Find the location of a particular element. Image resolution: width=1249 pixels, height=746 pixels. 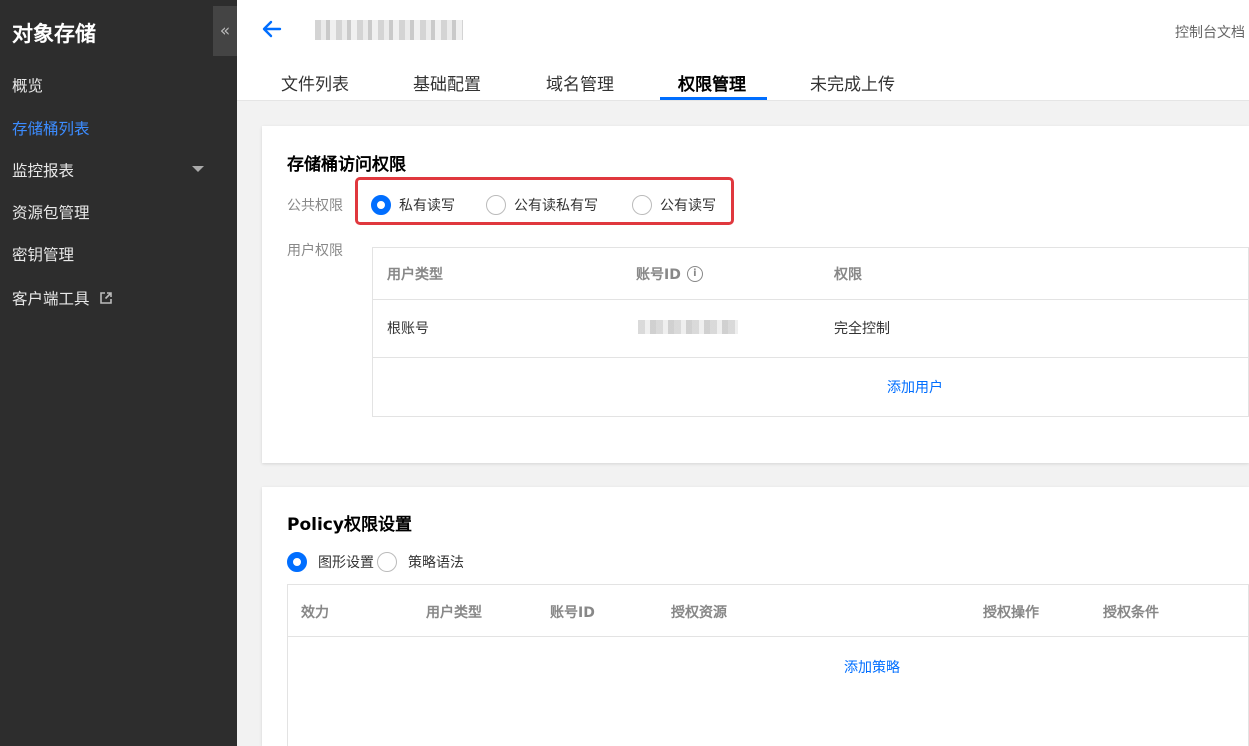

sidebar-item-label: 资源包管理 is located at coordinates (51, 213).